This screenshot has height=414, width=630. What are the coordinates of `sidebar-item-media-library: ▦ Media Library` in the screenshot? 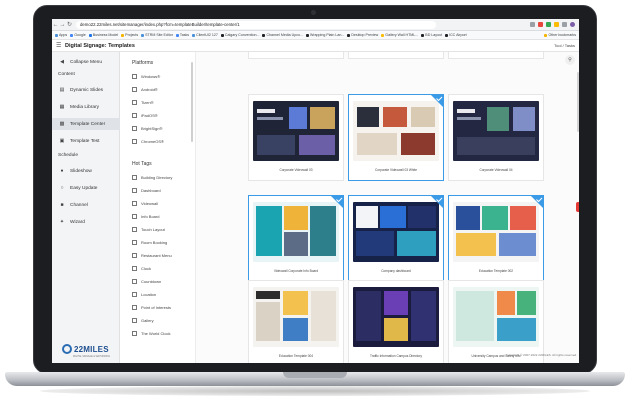 It's located at (86, 107).